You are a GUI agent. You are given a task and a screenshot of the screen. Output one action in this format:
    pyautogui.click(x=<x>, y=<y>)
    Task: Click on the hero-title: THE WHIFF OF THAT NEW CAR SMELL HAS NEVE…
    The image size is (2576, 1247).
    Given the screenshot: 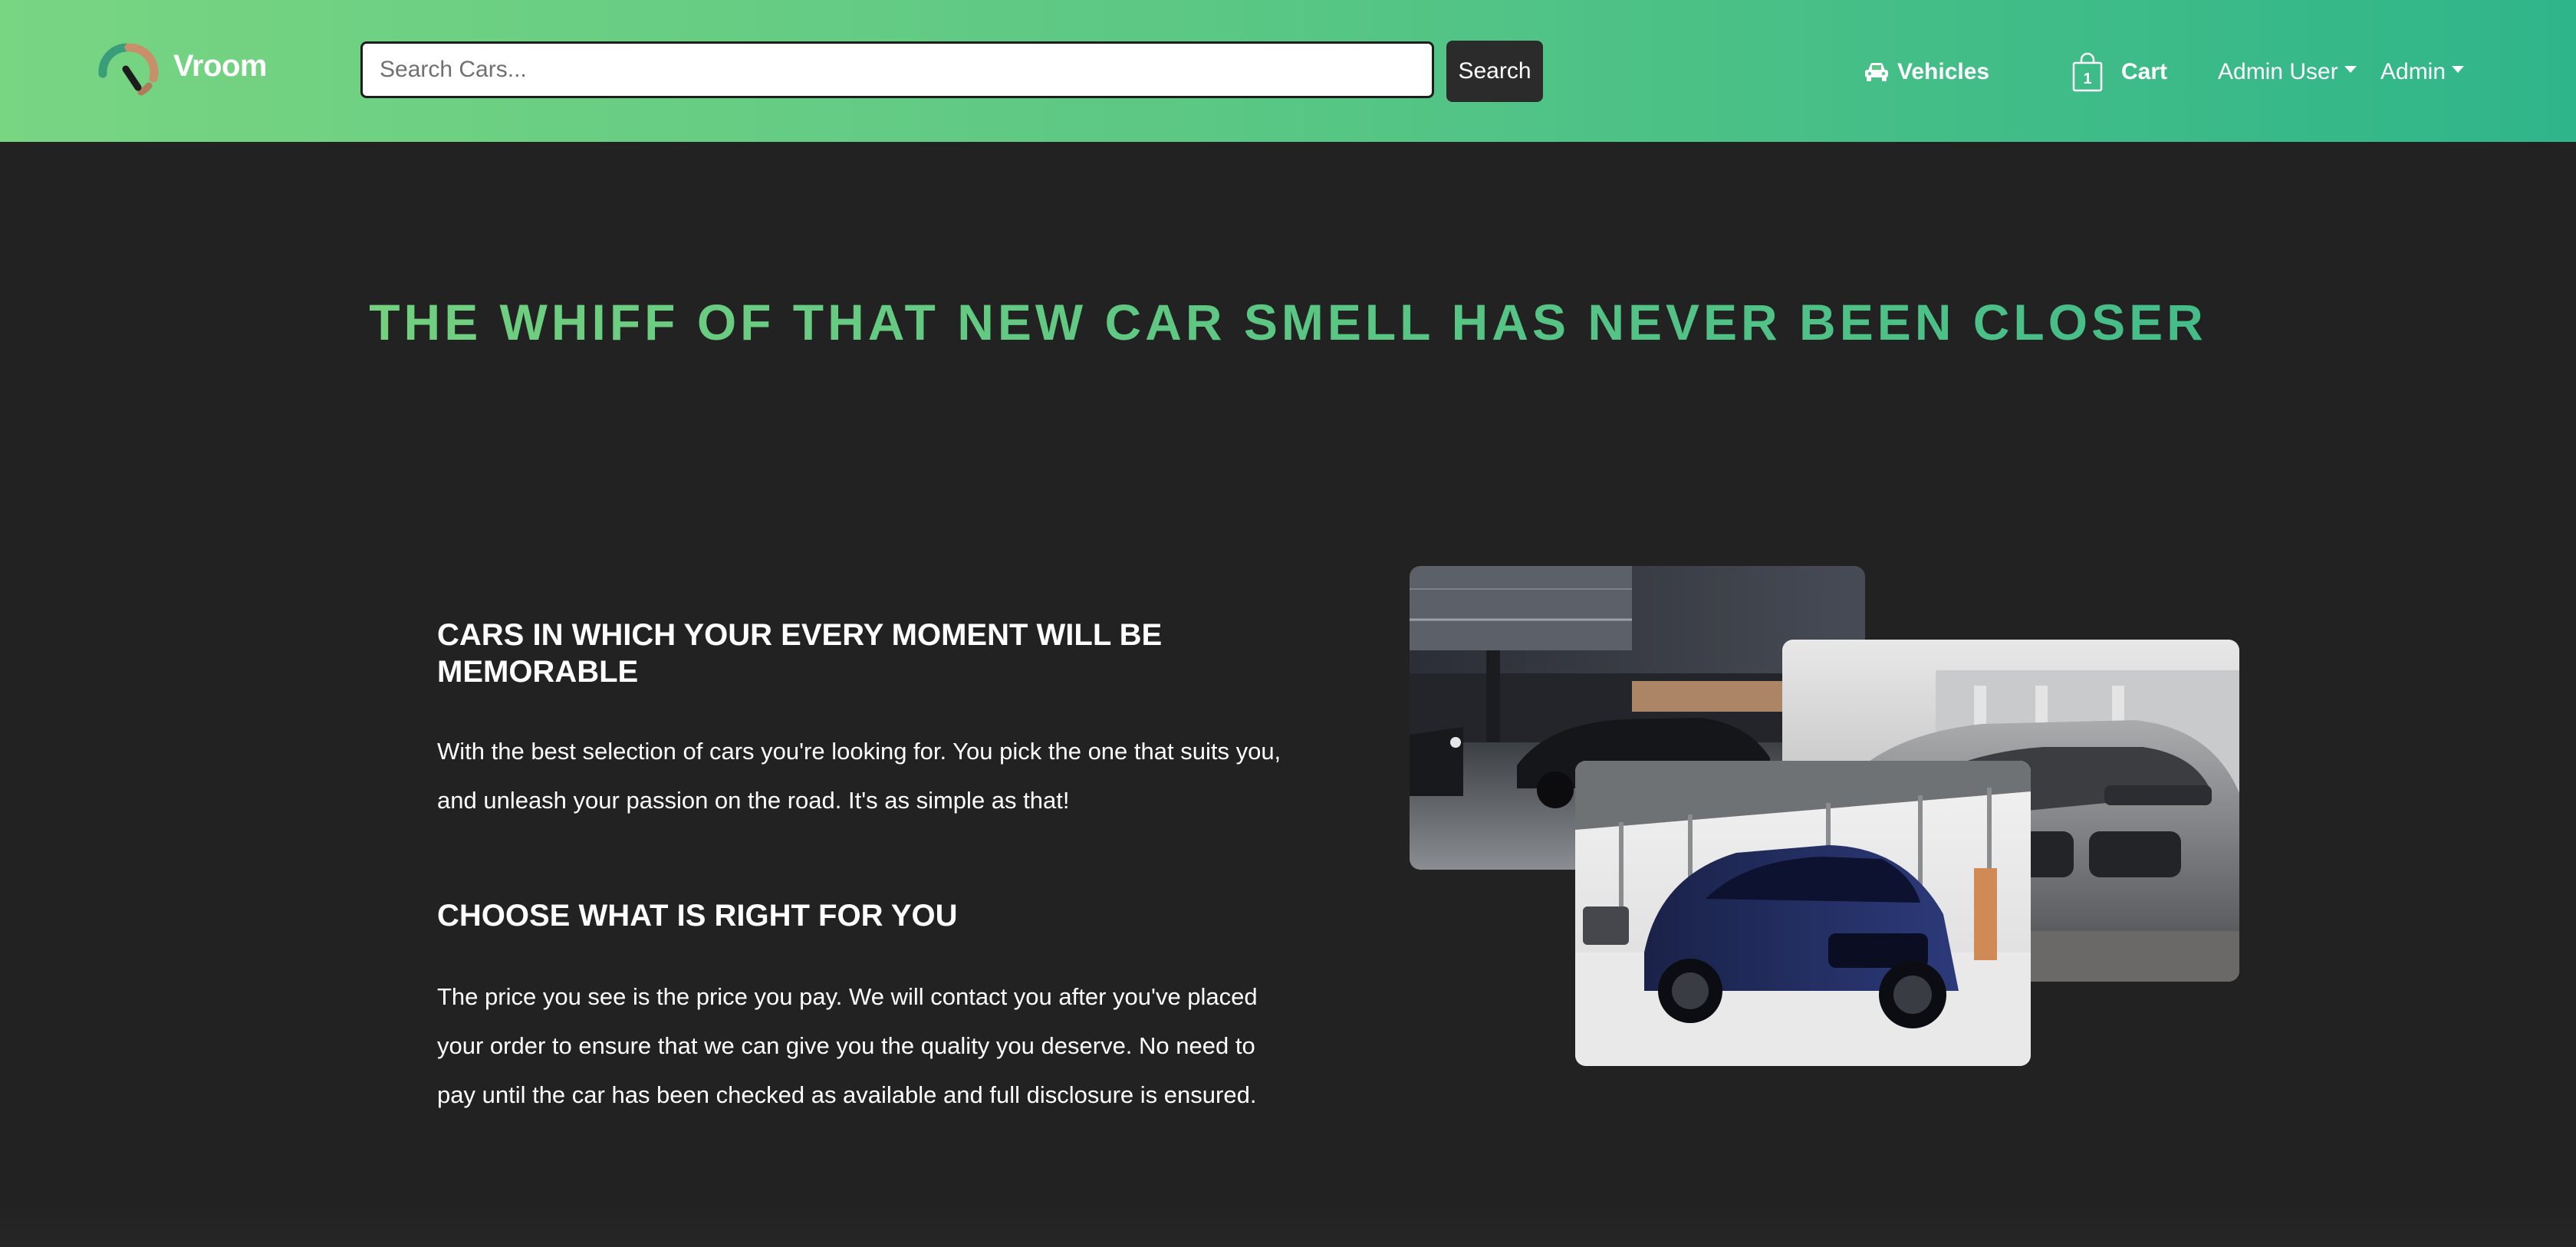 What is the action you would take?
    pyautogui.click(x=1288, y=322)
    